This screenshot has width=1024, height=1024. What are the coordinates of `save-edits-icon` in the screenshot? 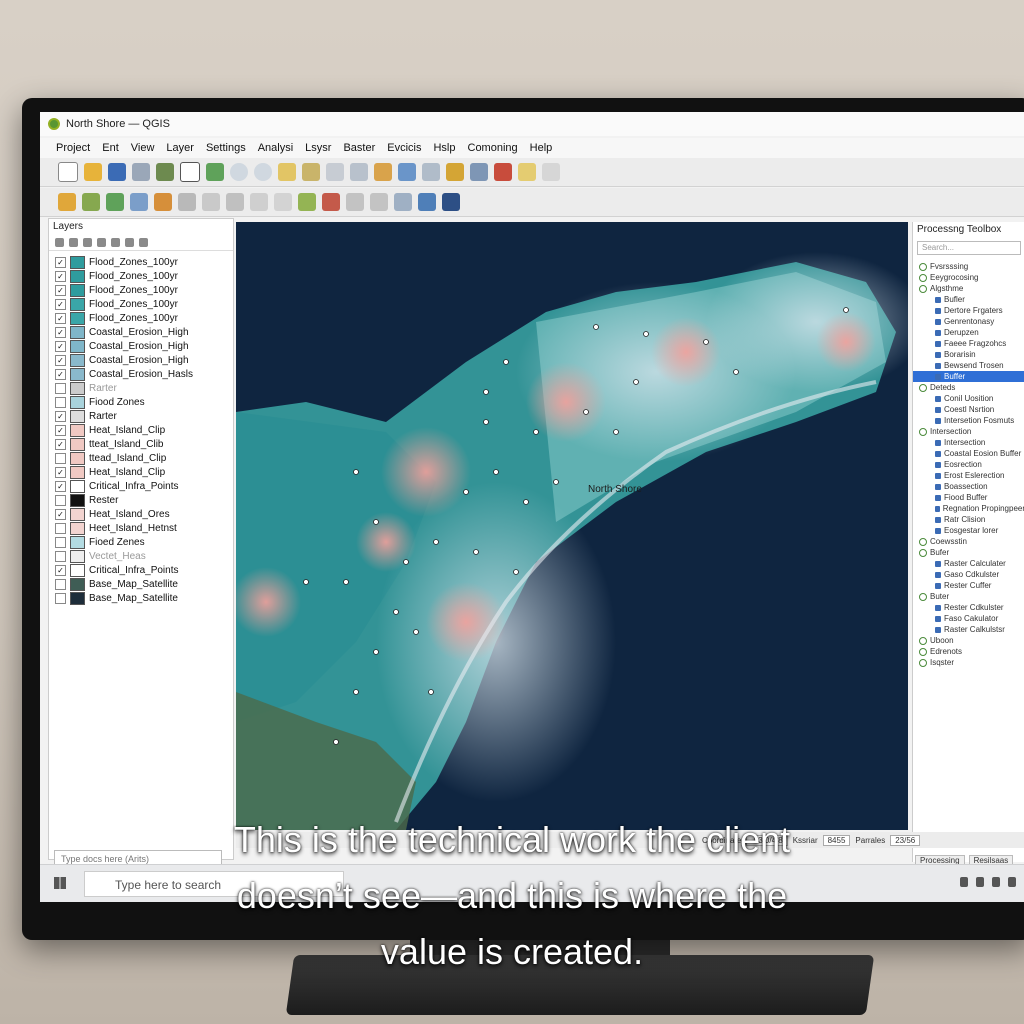 It's located at (211, 202).